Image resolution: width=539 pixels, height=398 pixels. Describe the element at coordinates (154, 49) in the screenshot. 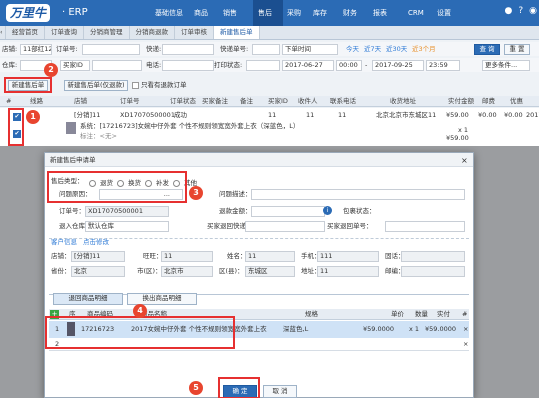

I see `express-label: 快递:` at that location.